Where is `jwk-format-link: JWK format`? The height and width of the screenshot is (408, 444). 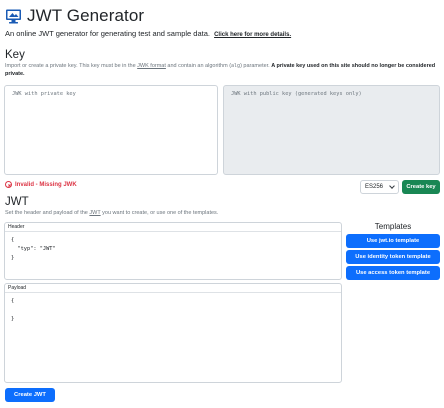 jwk-format-link: JWK format is located at coordinates (151, 66).